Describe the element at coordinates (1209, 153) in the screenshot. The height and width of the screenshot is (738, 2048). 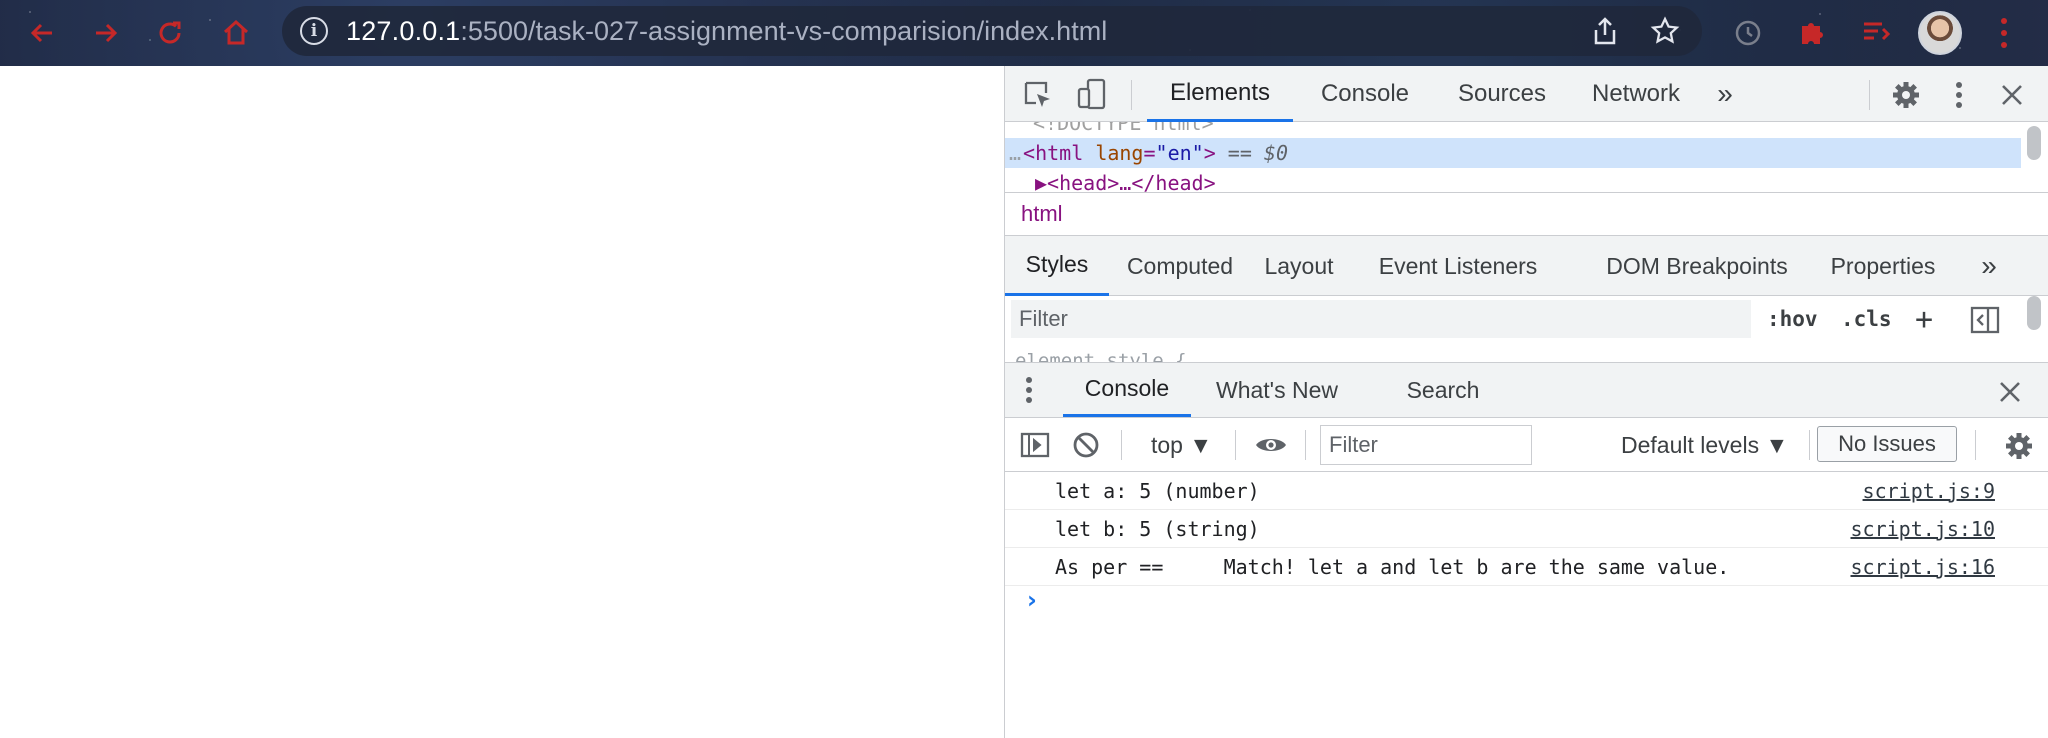
I see `html-close: >` at that location.